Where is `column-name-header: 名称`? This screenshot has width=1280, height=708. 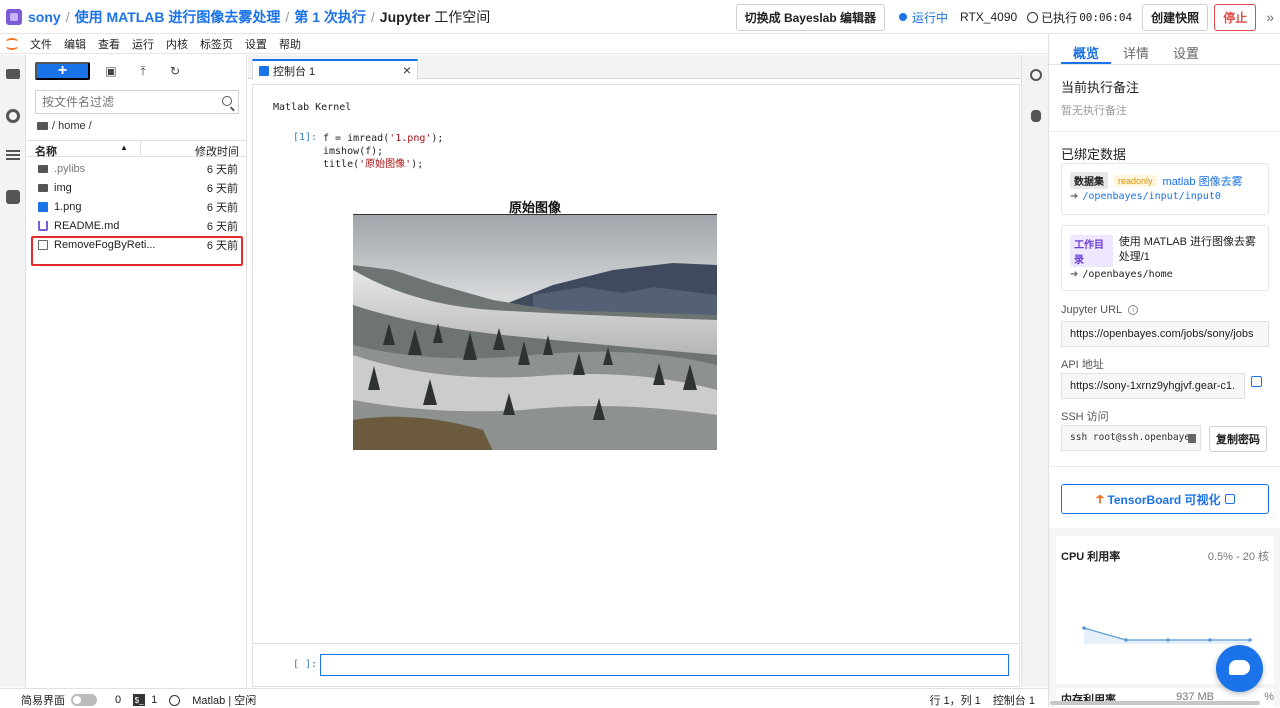
column-name-header: 名称 is located at coordinates (46, 151).